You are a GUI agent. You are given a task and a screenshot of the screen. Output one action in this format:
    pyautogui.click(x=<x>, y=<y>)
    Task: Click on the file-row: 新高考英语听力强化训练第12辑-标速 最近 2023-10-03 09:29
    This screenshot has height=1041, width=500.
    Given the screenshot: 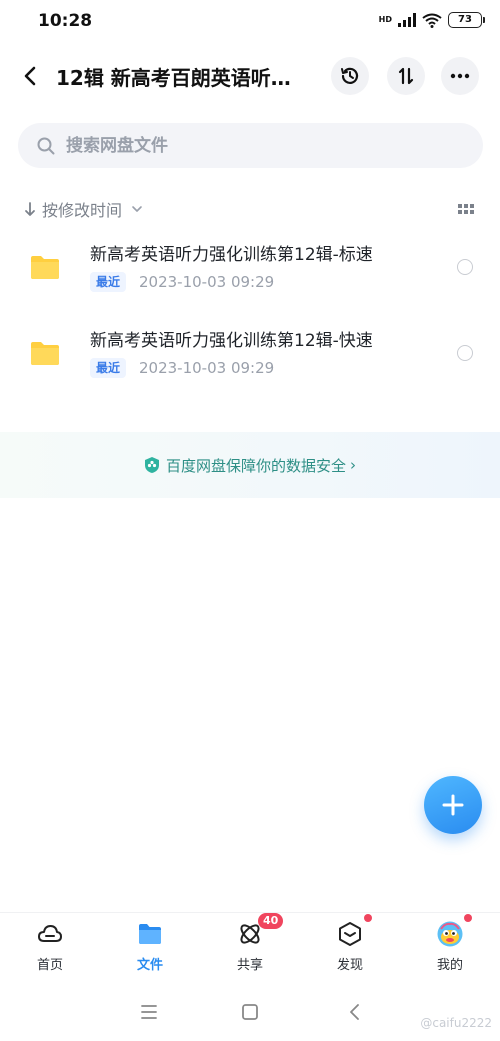 What is the action you would take?
    pyautogui.click(x=250, y=276)
    